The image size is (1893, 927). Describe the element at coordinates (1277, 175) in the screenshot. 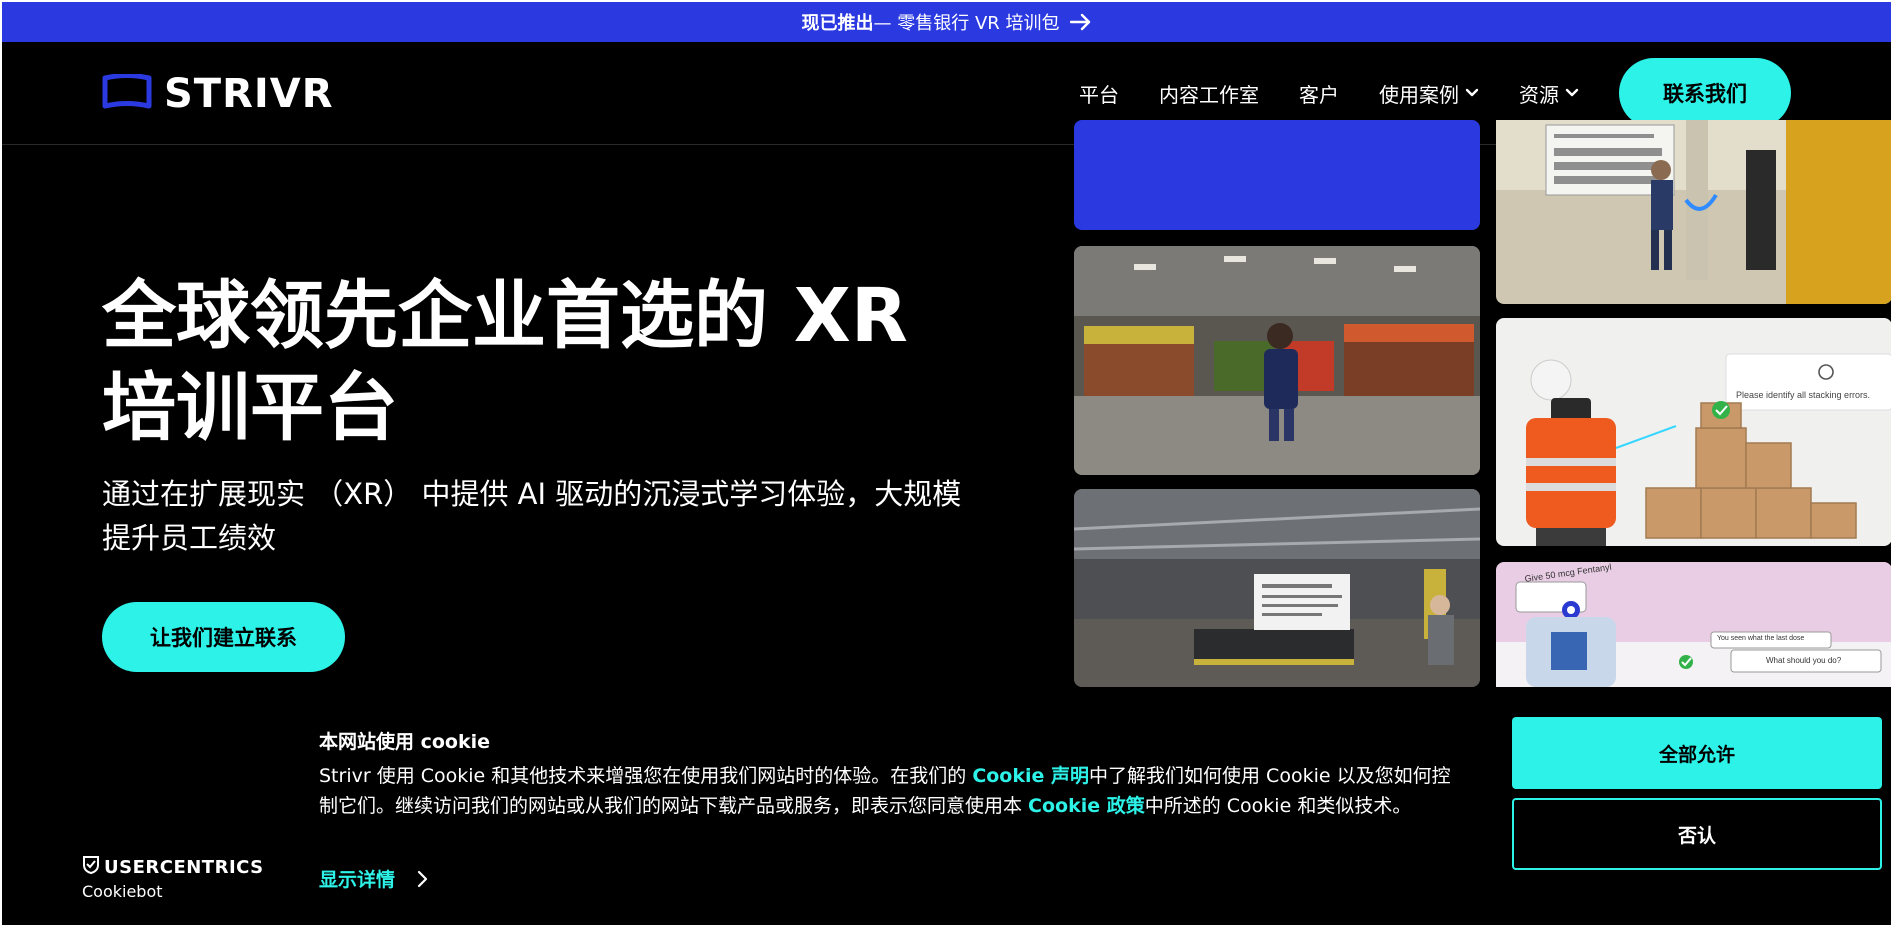

I see `media-tile-blue` at that location.